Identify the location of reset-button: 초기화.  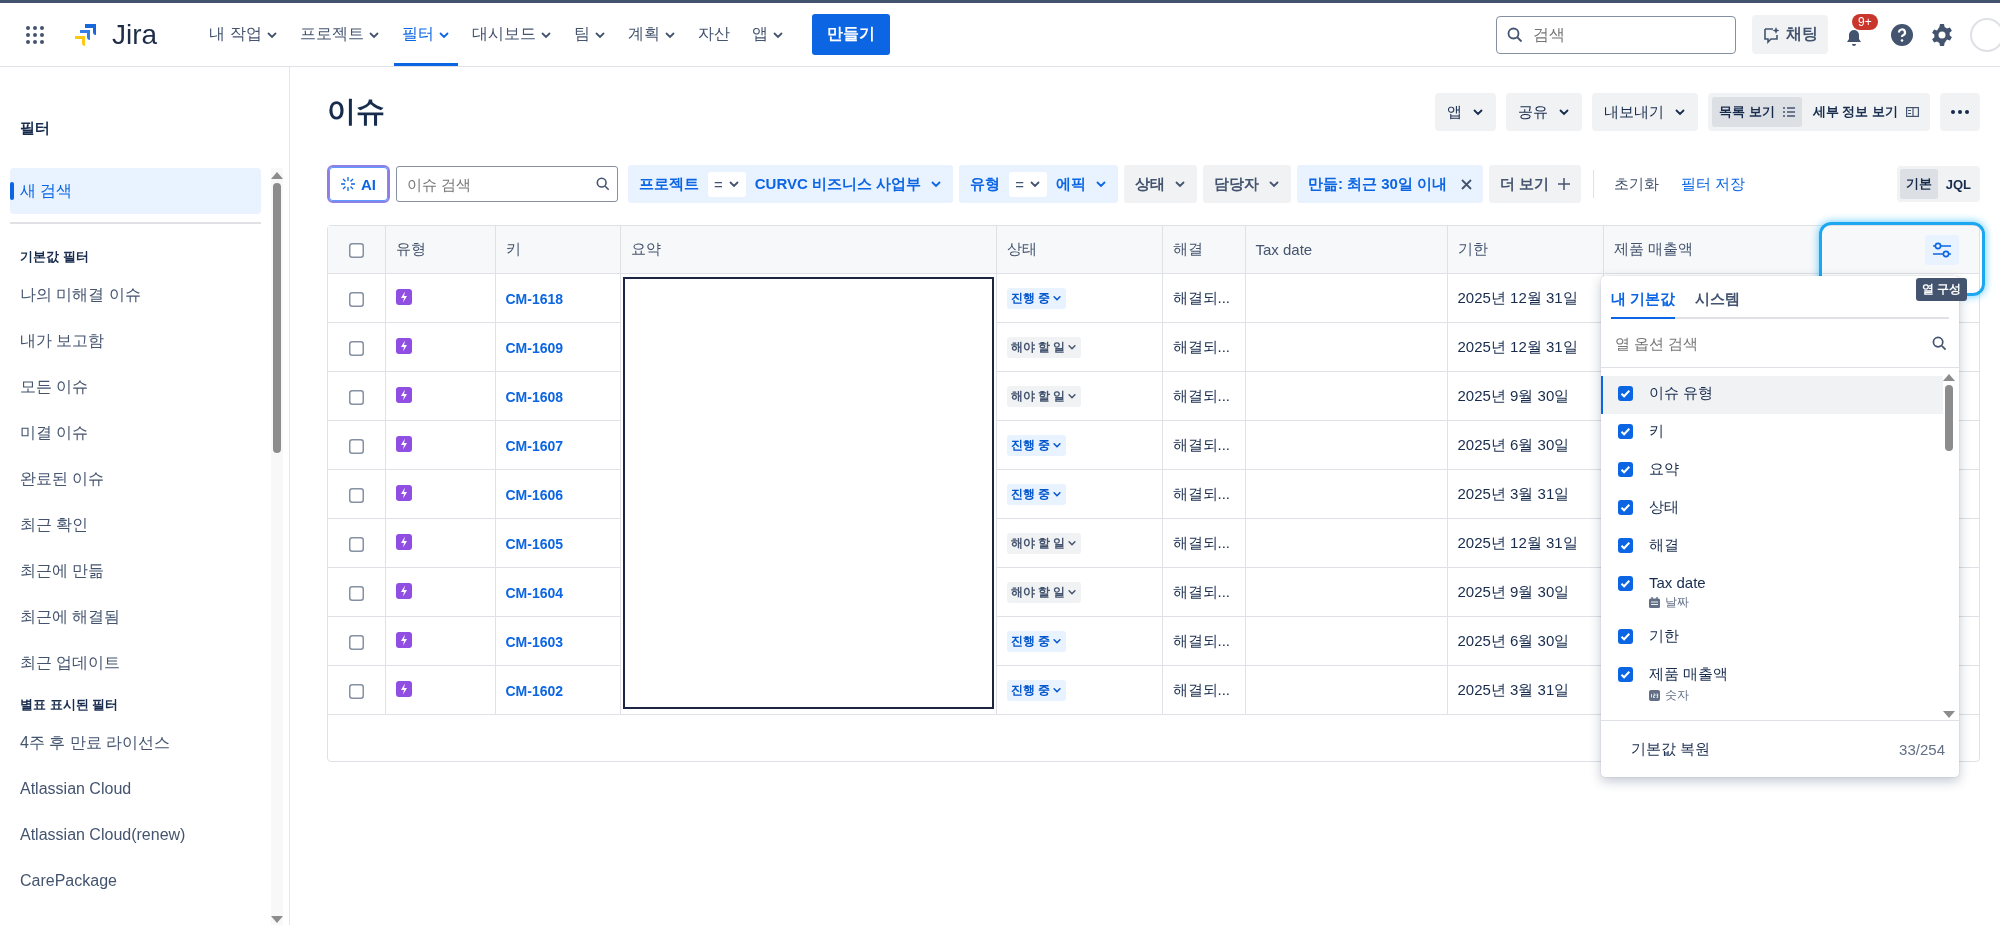
(1637, 184).